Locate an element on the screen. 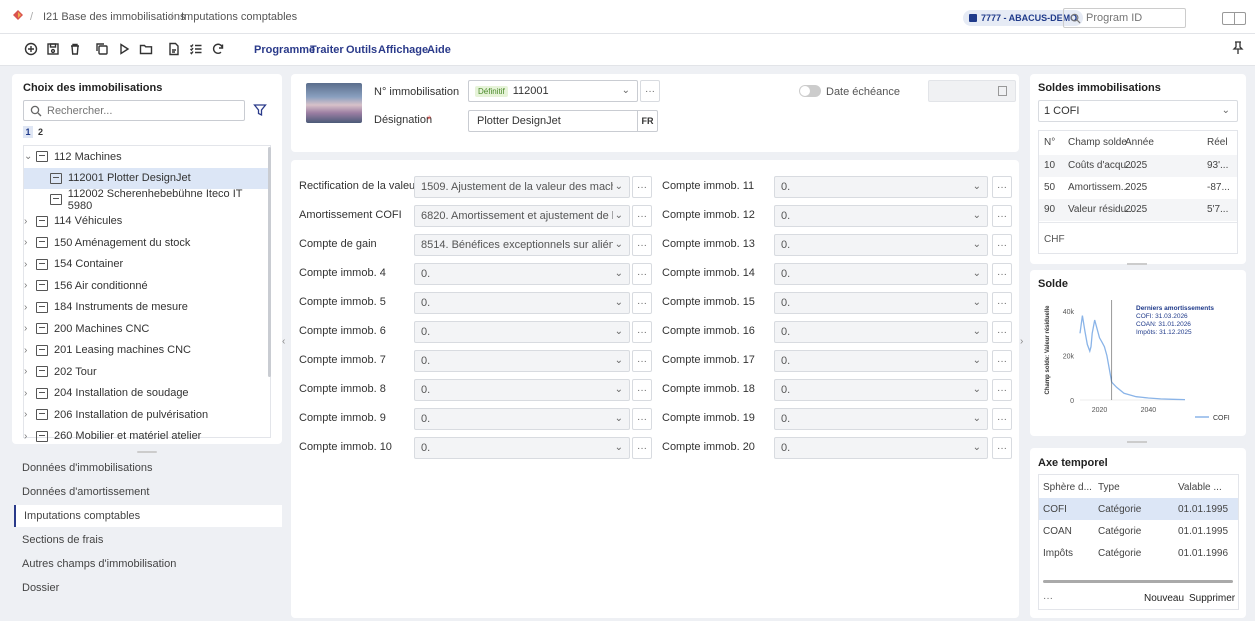 The width and height of the screenshot is (1255, 621). nav-item: Dossier is located at coordinates (148, 588).